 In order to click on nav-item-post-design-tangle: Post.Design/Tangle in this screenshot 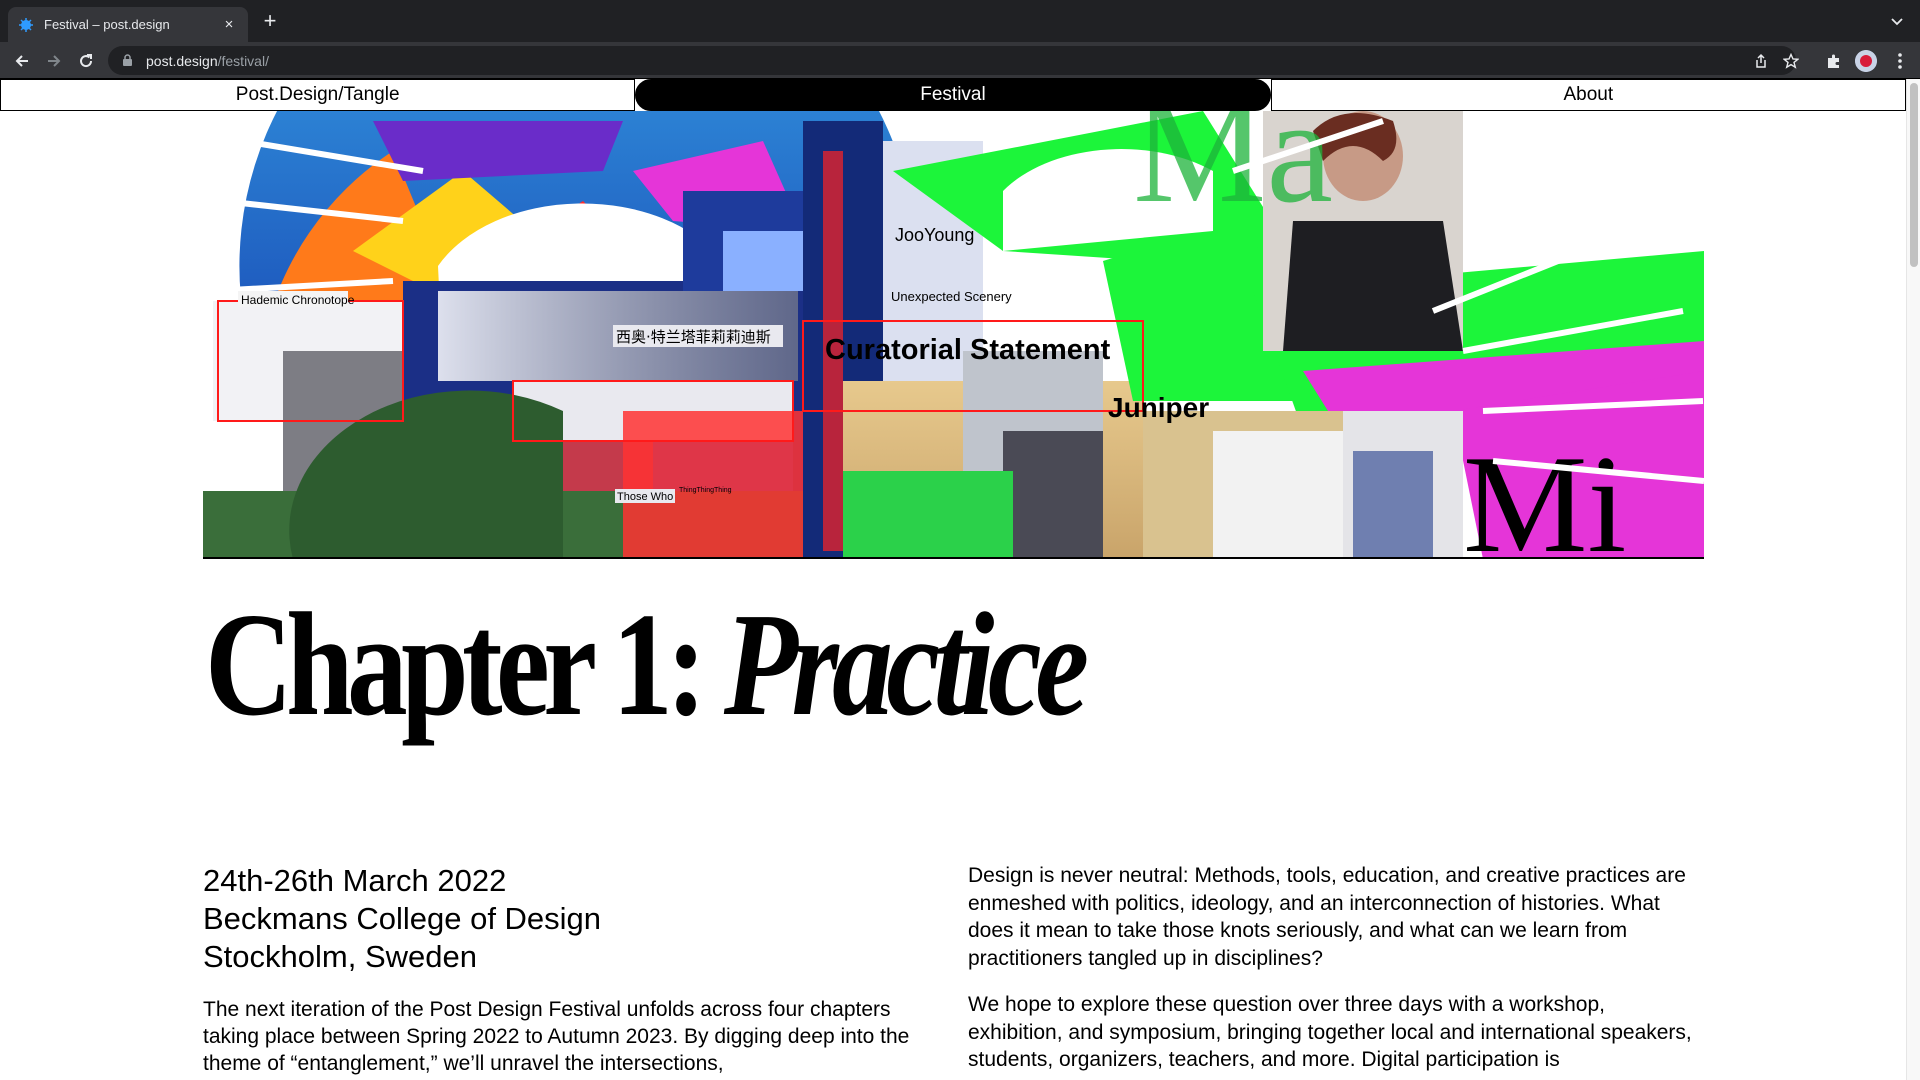, I will do `click(318, 95)`.